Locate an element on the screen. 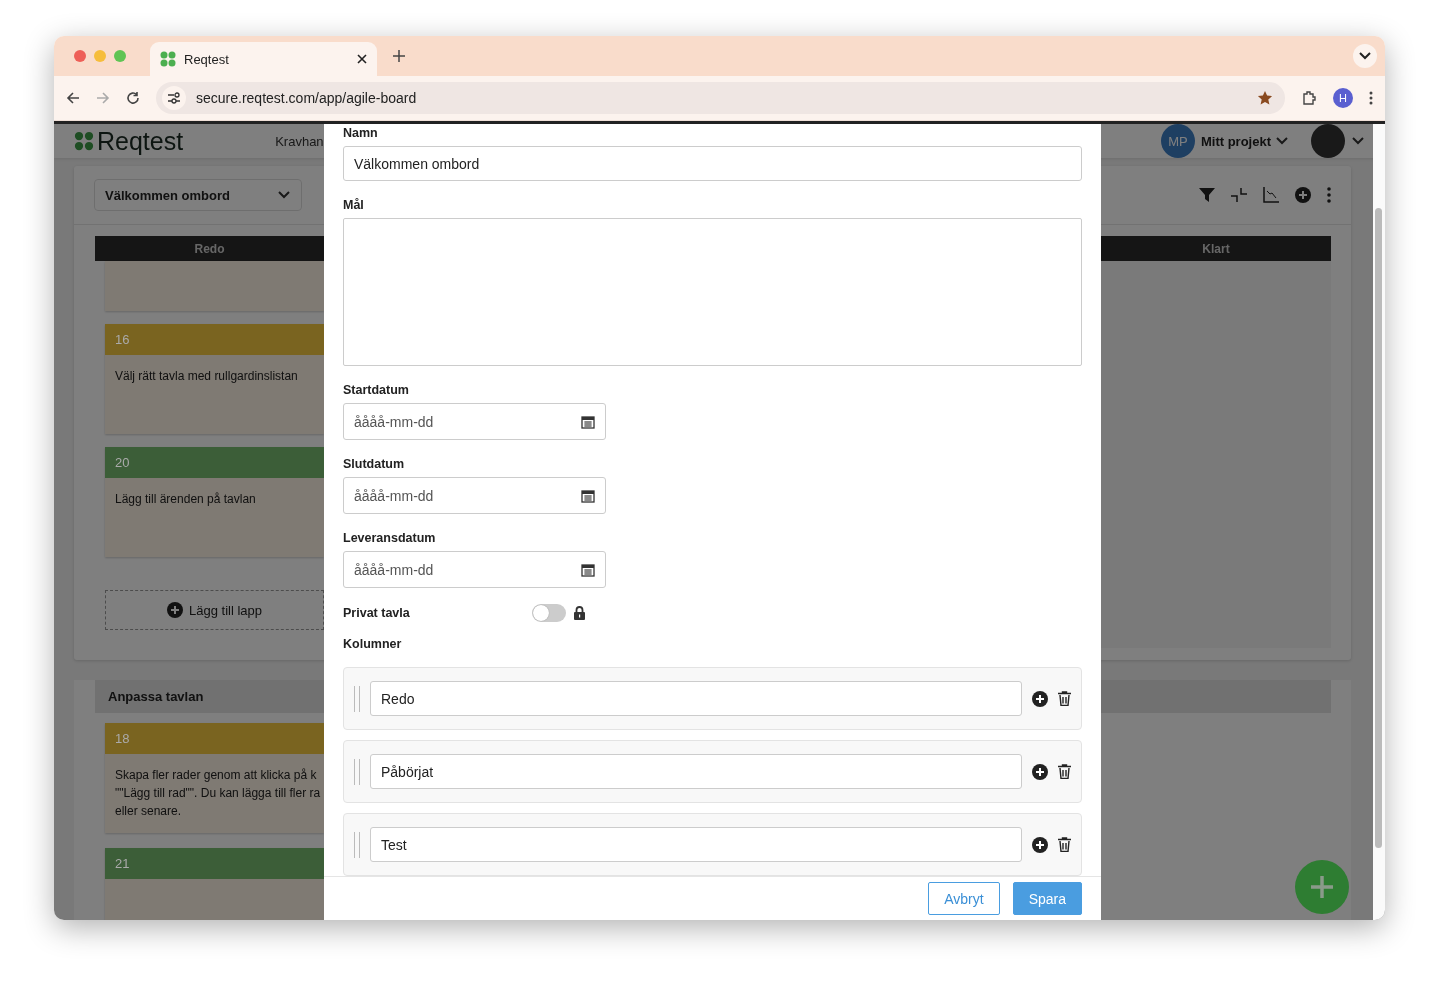 Image resolution: width=1440 pixels, height=993 pixels. card: 21 is located at coordinates (214, 884).